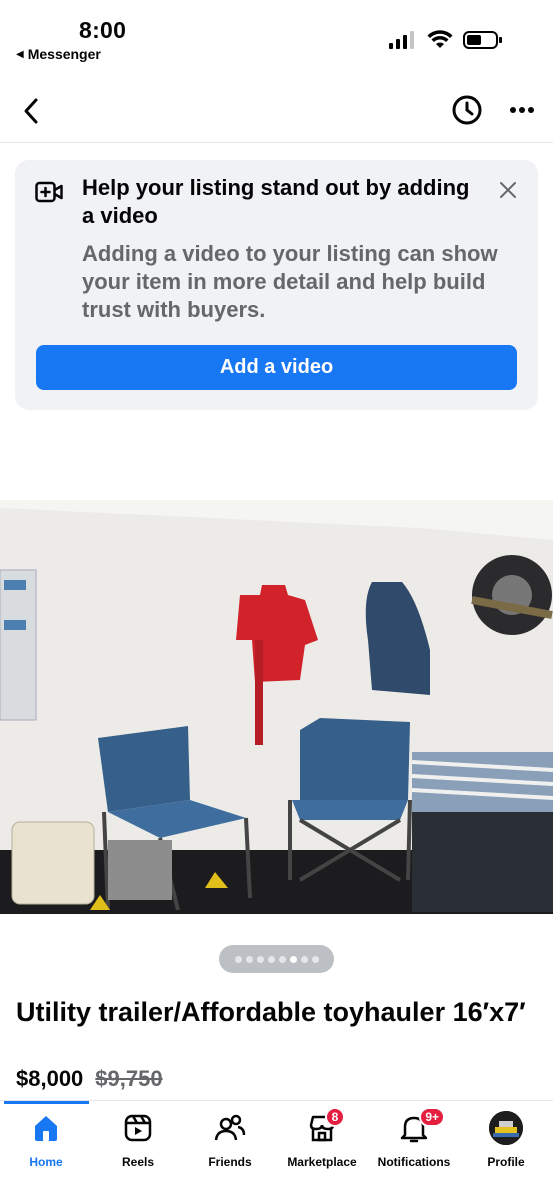 This screenshot has height=1201, width=553. Describe the element at coordinates (276, 367) in the screenshot. I see `add-video-button: Add a video` at that location.